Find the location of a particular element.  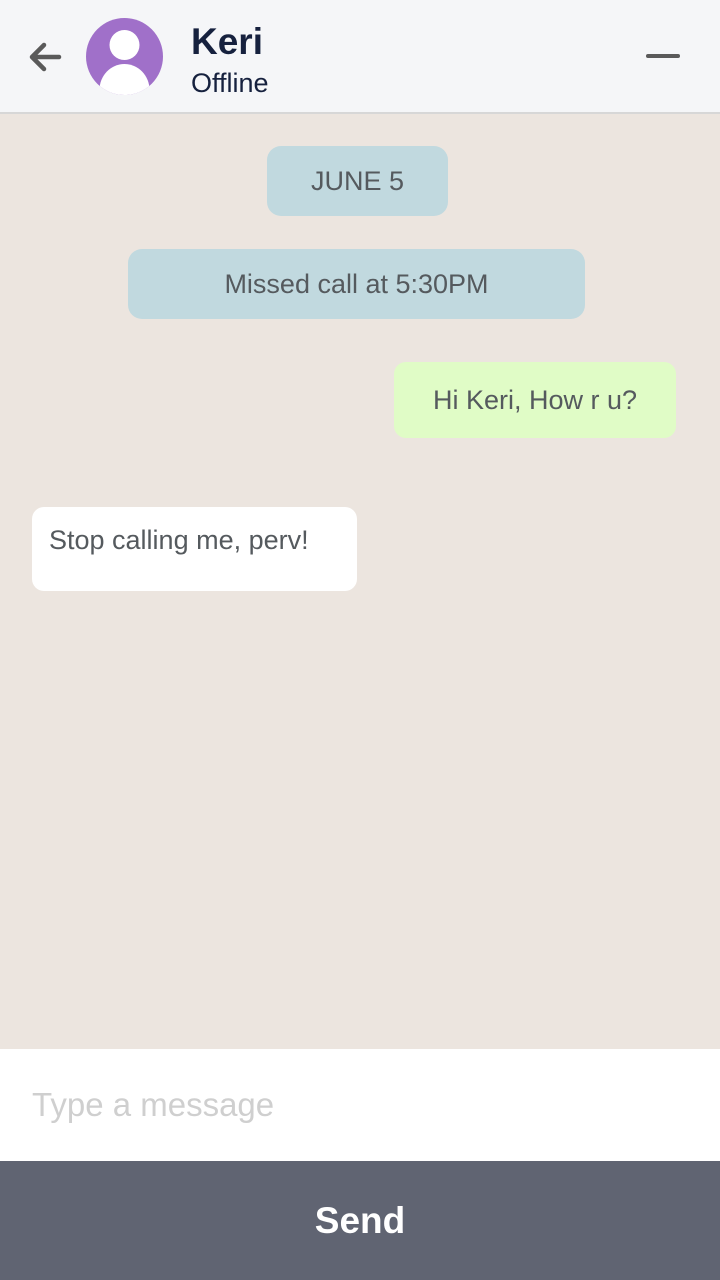

incoming-message: Stop calling me, perv! is located at coordinates (194, 549).